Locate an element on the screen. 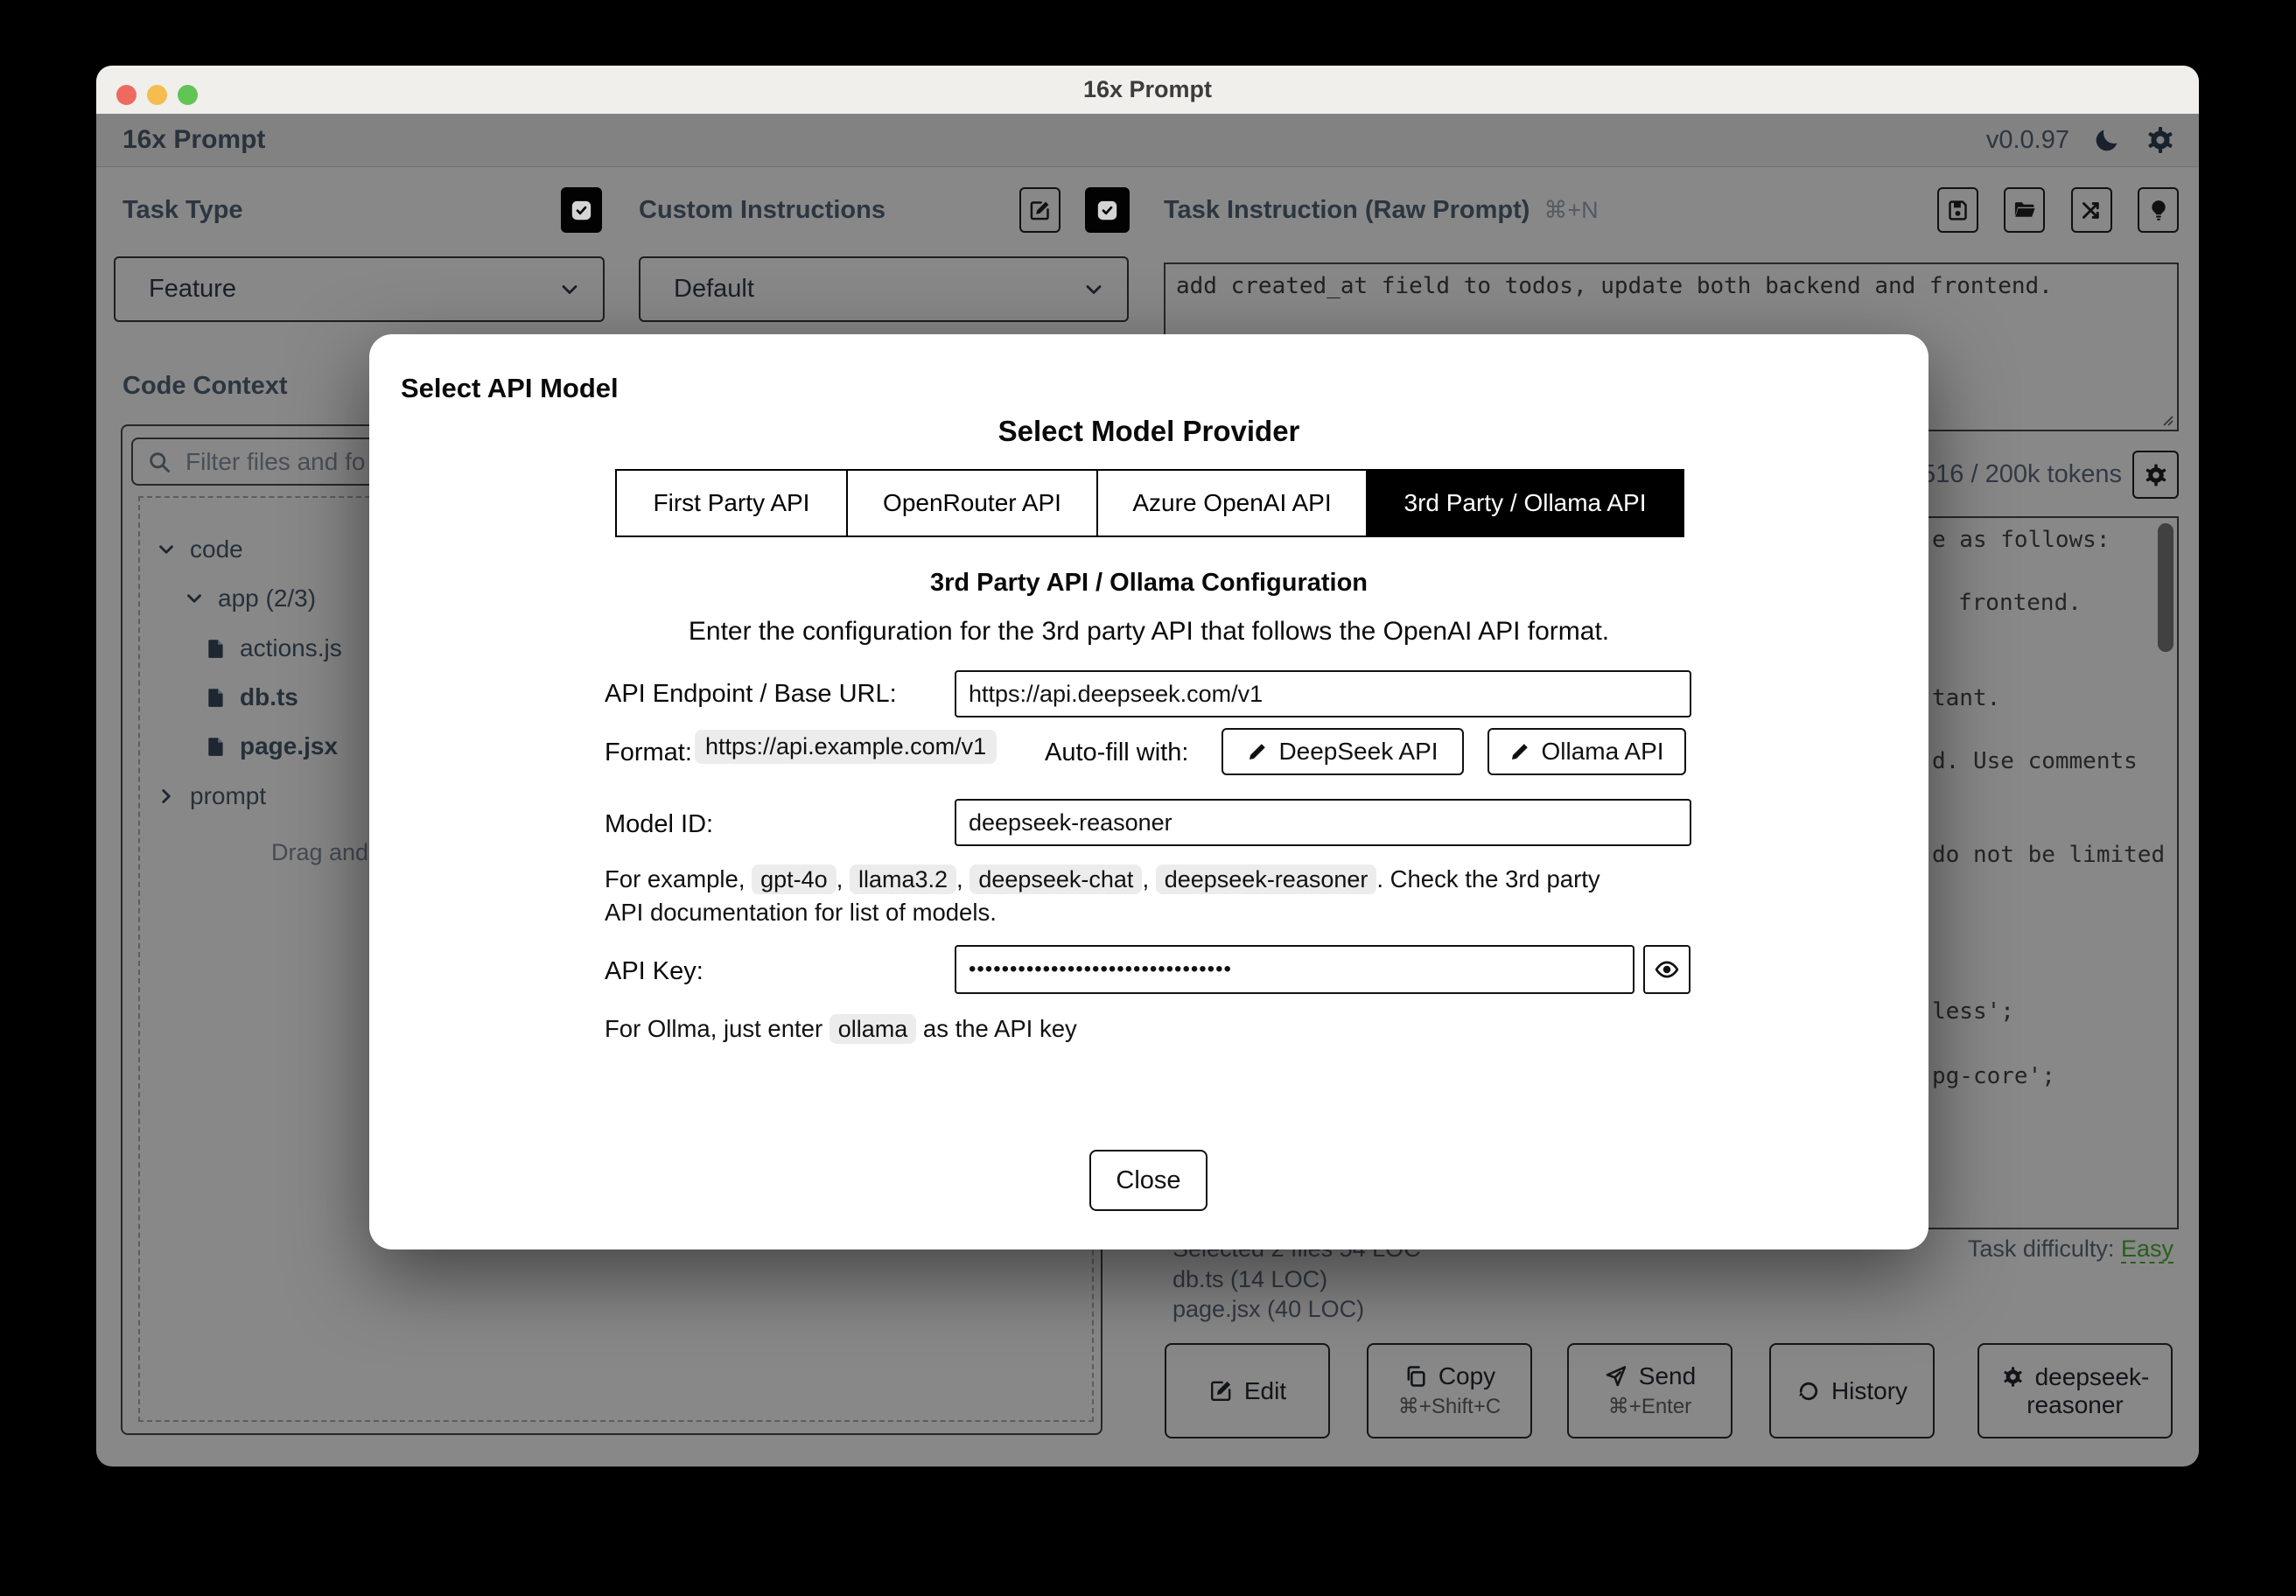 This screenshot has height=1596, width=2296. custom-instructions-value: Default is located at coordinates (714, 289).